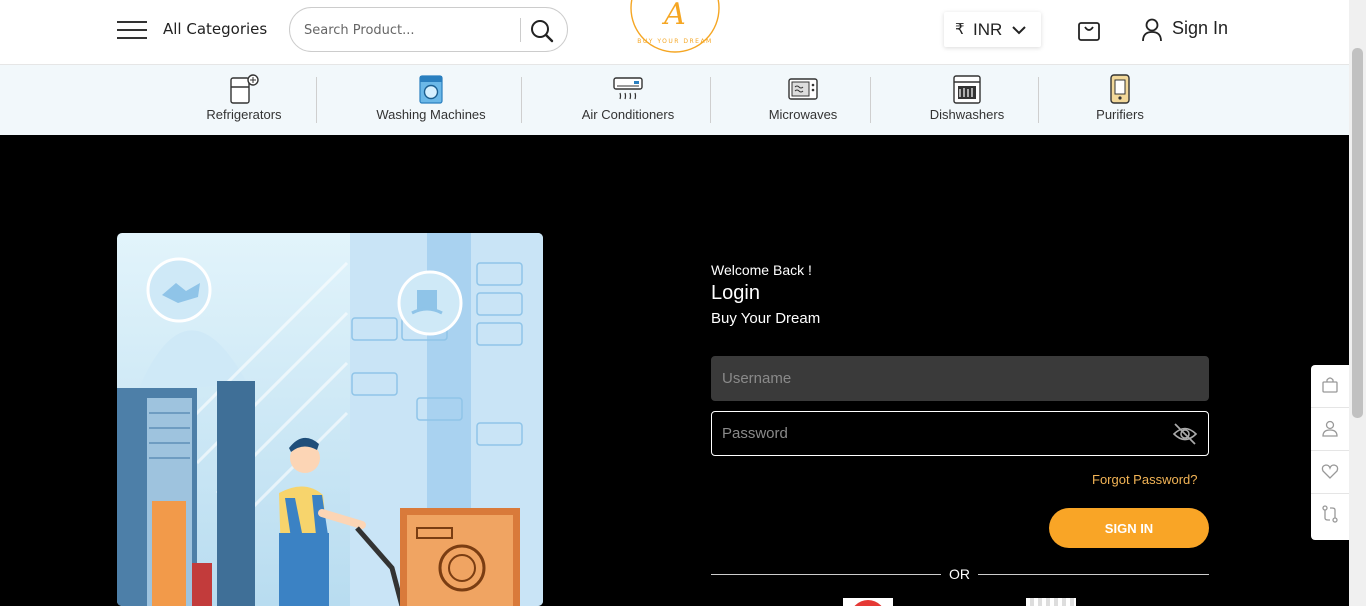 This screenshot has width=1366, height=606. I want to click on bag-icon, so click(1330, 385).